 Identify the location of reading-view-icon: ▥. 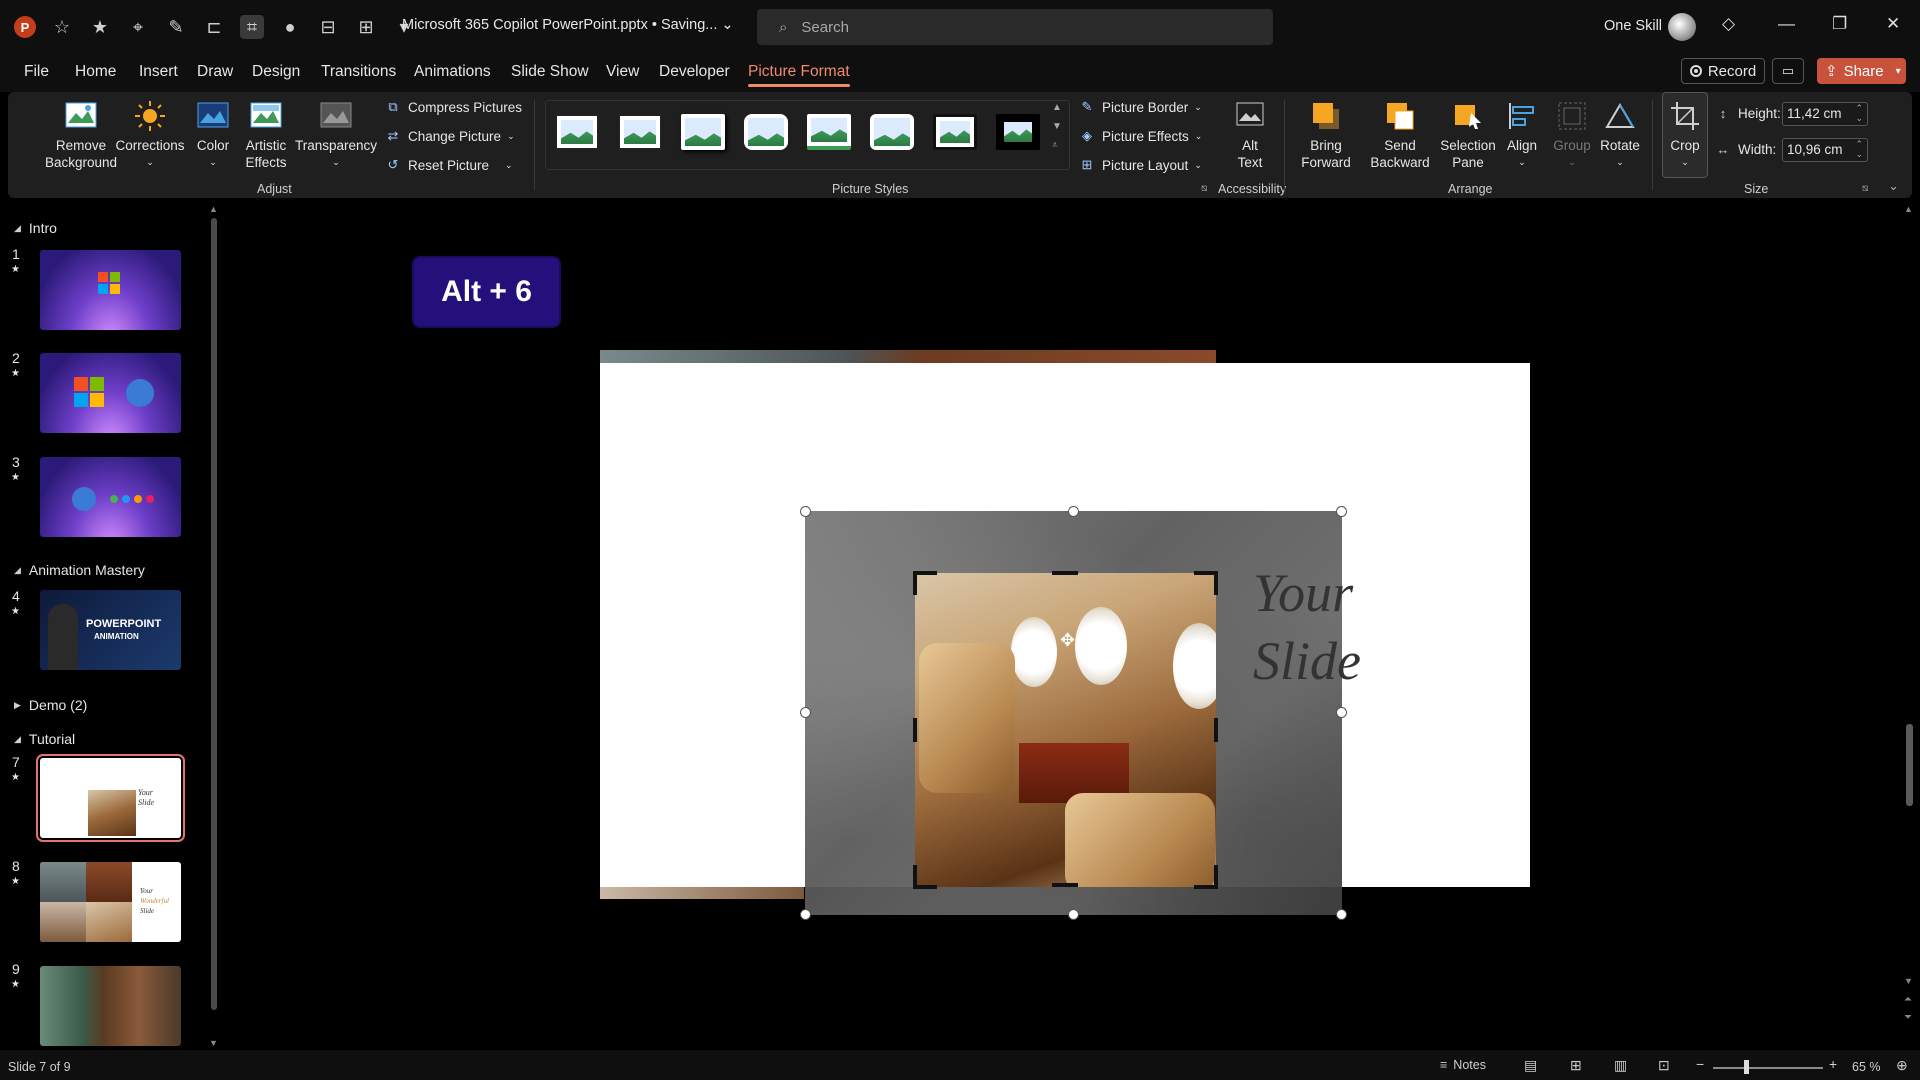
(1620, 1065).